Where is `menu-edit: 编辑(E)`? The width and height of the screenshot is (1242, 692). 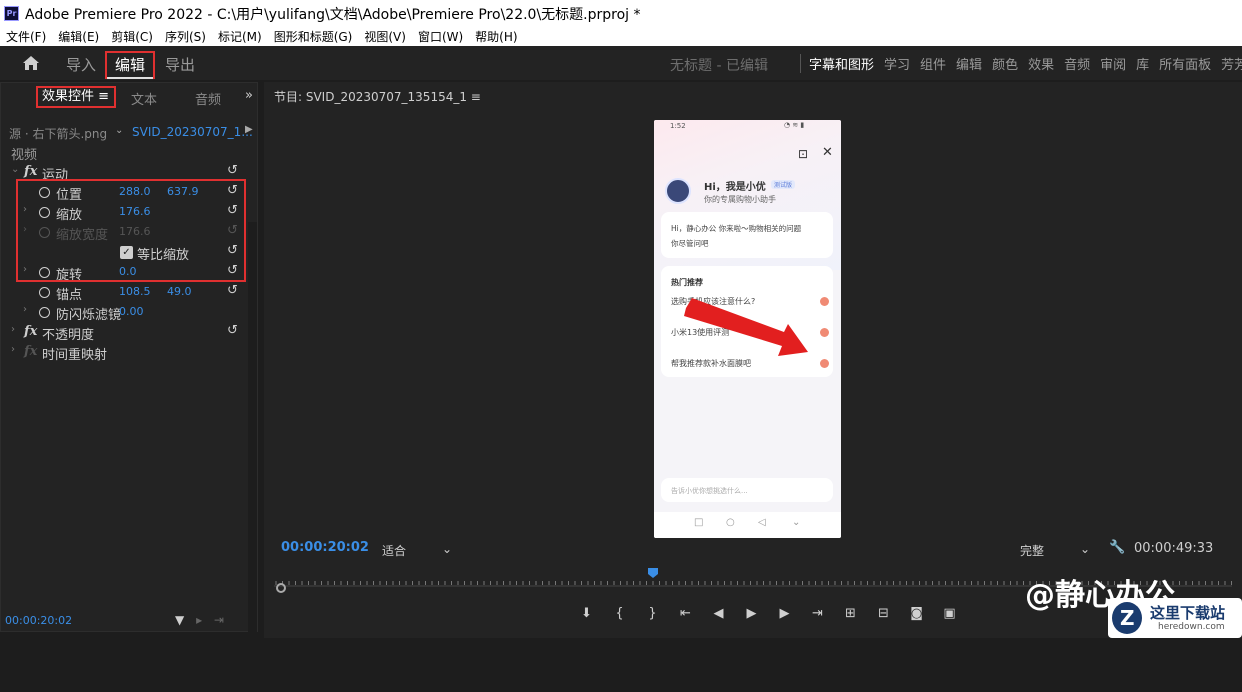
menu-edit: 编辑(E) is located at coordinates (78, 36).